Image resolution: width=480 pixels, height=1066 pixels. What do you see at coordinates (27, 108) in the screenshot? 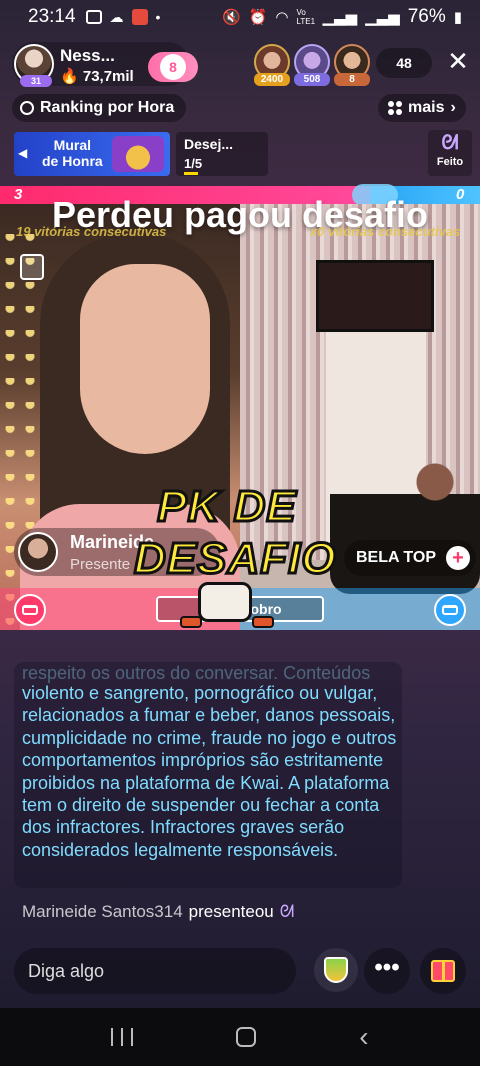
I see `clock-icon` at bounding box center [27, 108].